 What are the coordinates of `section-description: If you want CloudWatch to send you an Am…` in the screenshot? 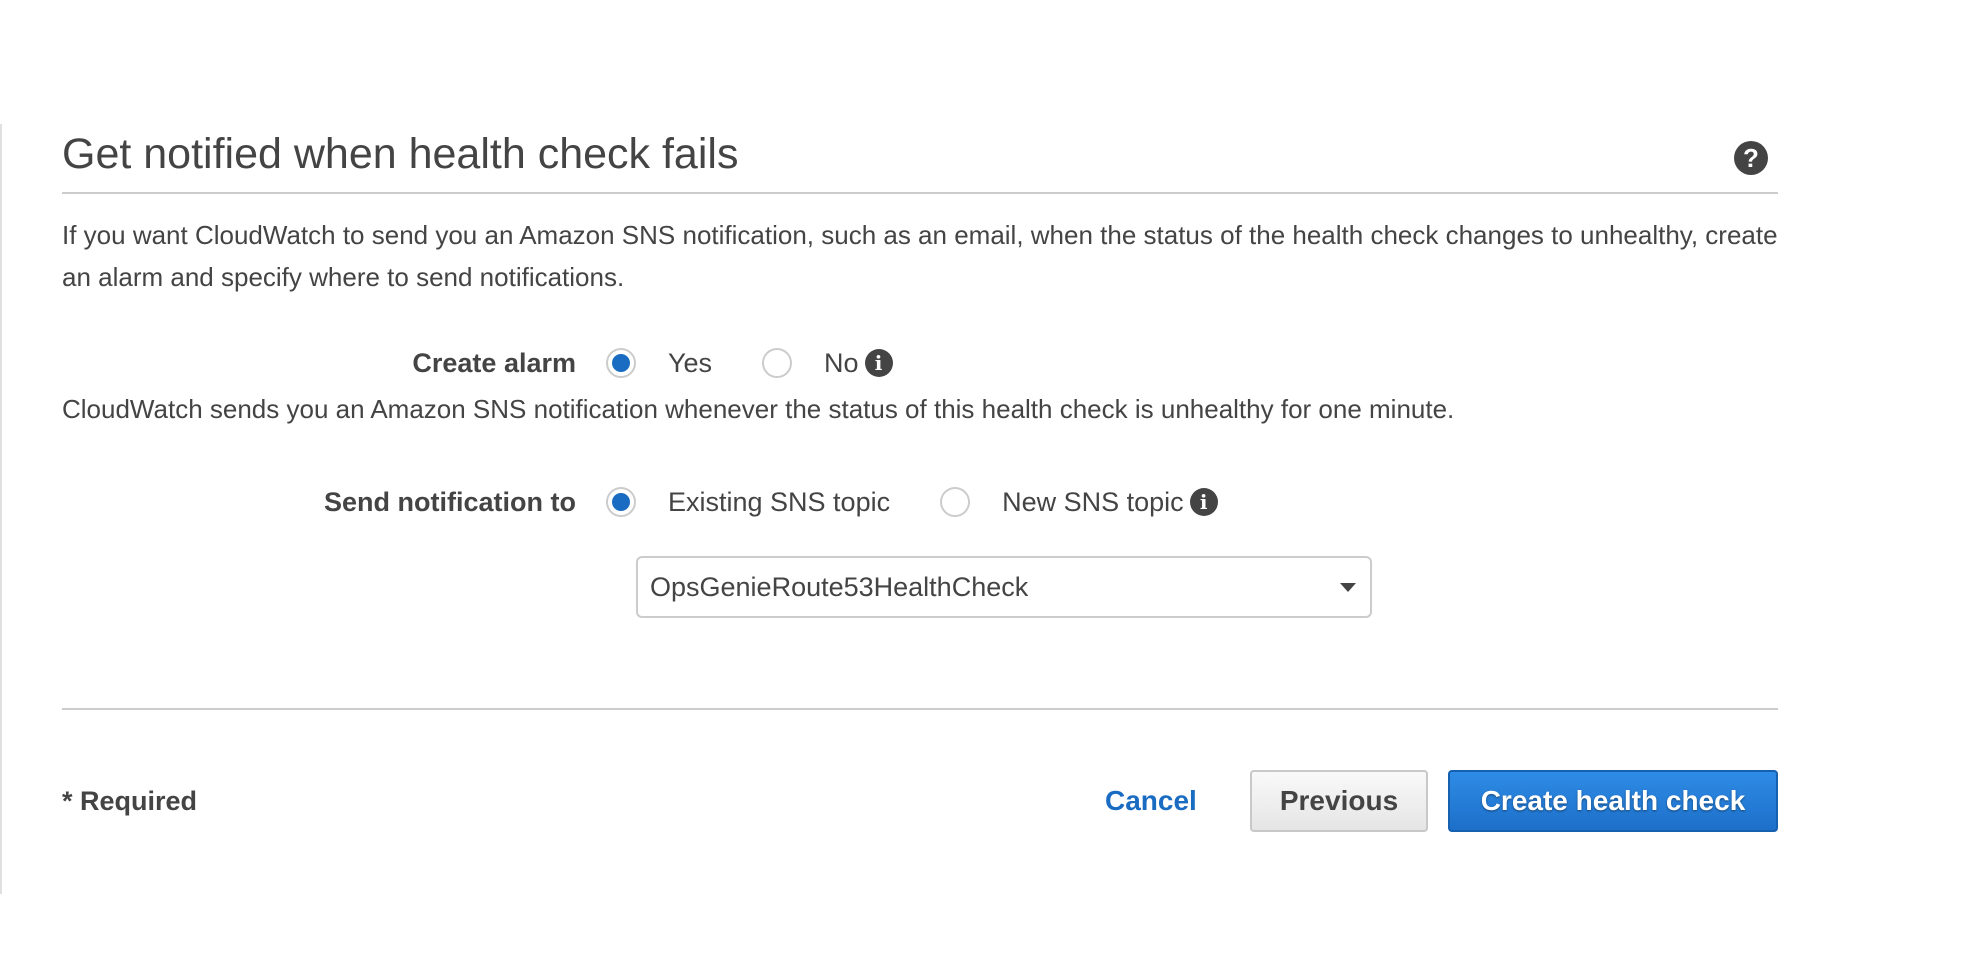 It's located at (920, 256).